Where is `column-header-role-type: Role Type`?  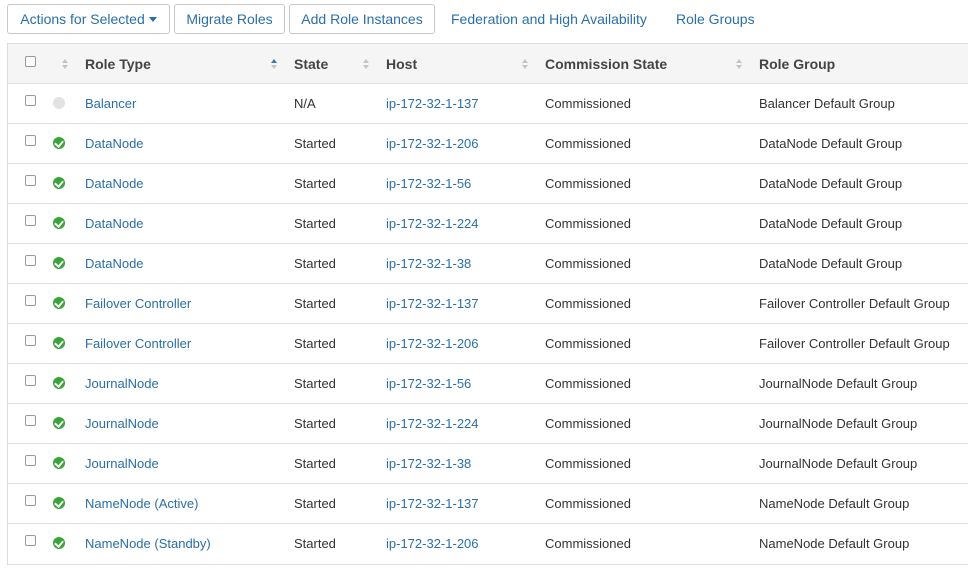 column-header-role-type: Role Type is located at coordinates (118, 64).